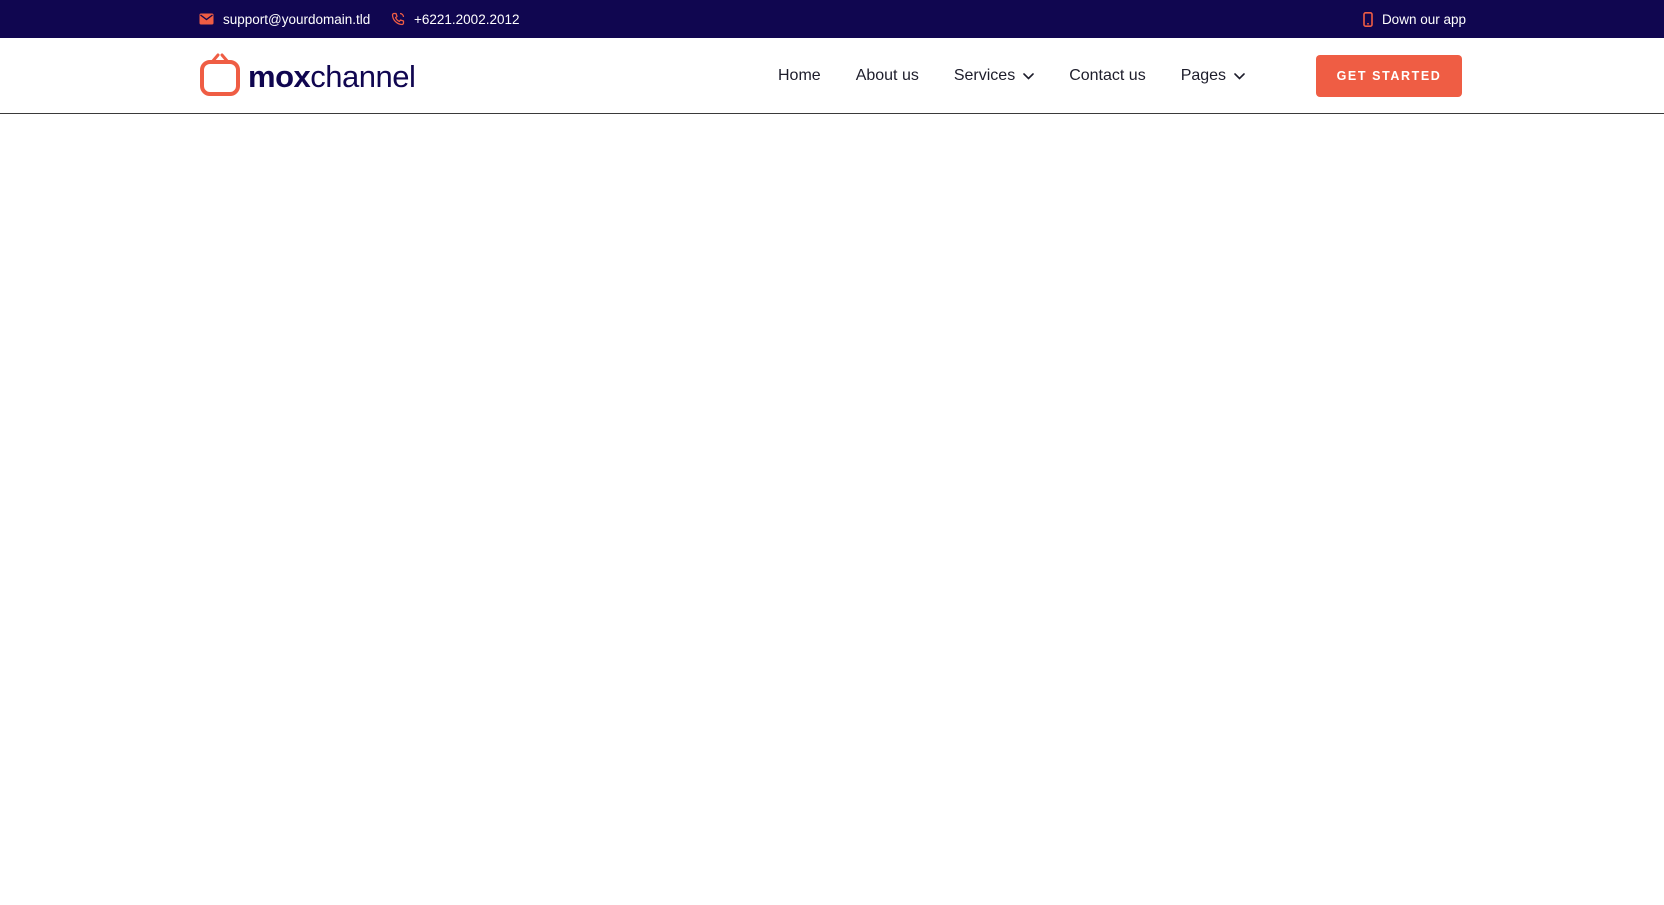  Describe the element at coordinates (466, 19) in the screenshot. I see `phone-link: +6221.2002.2012` at that location.